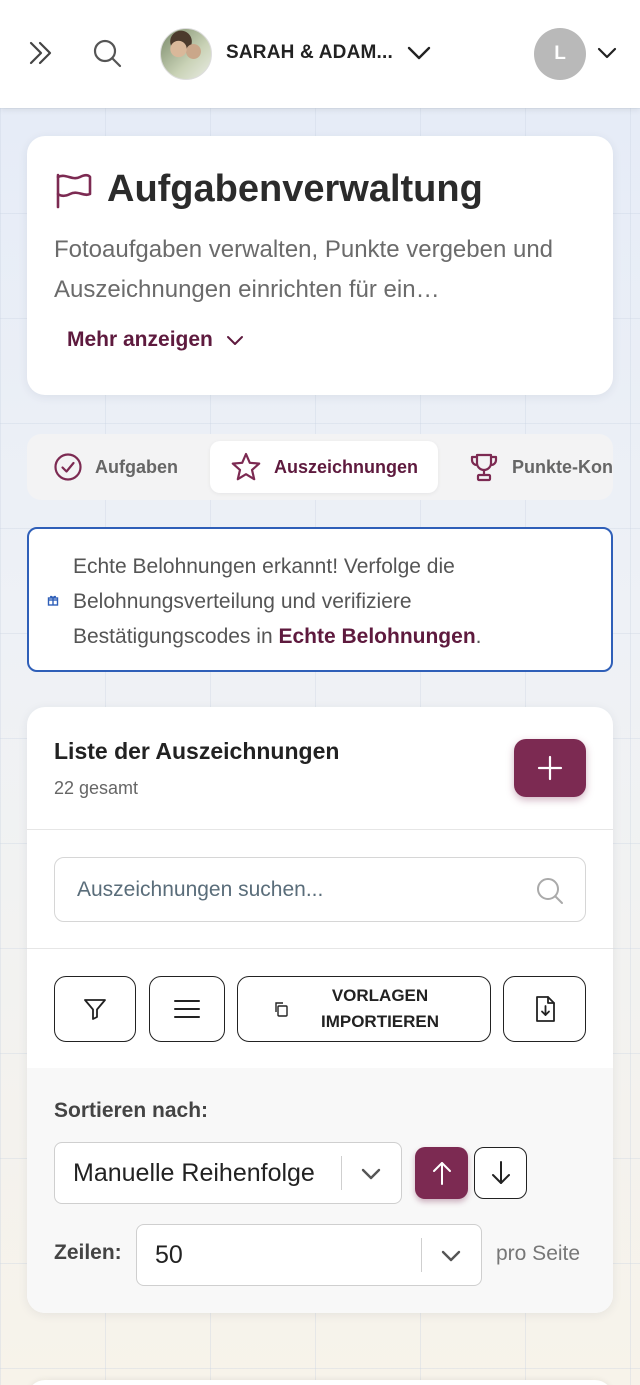  What do you see at coordinates (68, 467) in the screenshot?
I see `check-circle-icon` at bounding box center [68, 467].